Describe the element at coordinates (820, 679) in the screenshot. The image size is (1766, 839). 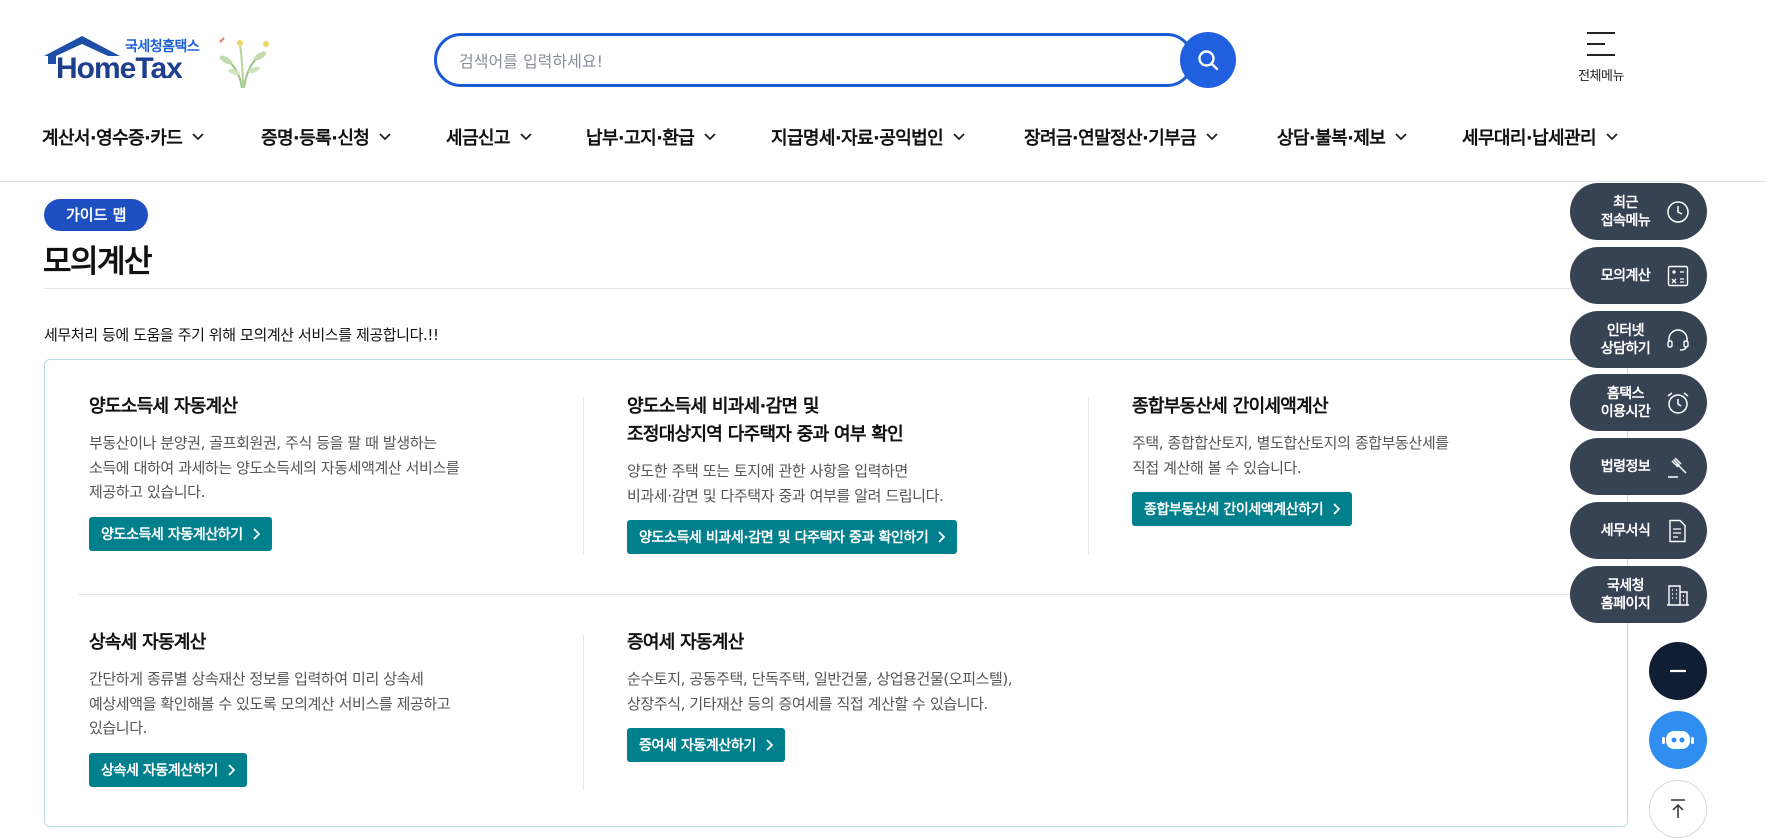
I see `desc-line: 순수토지, 공동주택, 단독주택, 일반건물, 상업용건물(오피스텔),` at that location.